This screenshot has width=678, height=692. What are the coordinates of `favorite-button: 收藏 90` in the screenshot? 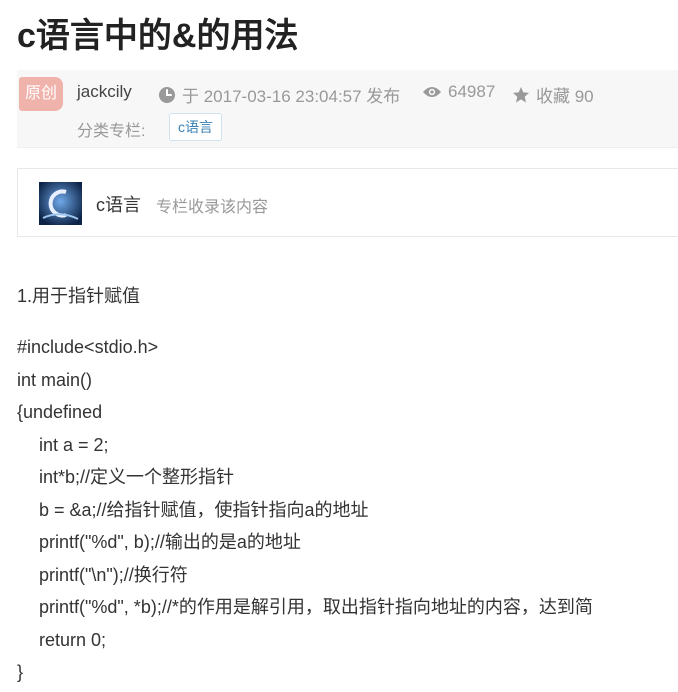 It's located at (553, 94).